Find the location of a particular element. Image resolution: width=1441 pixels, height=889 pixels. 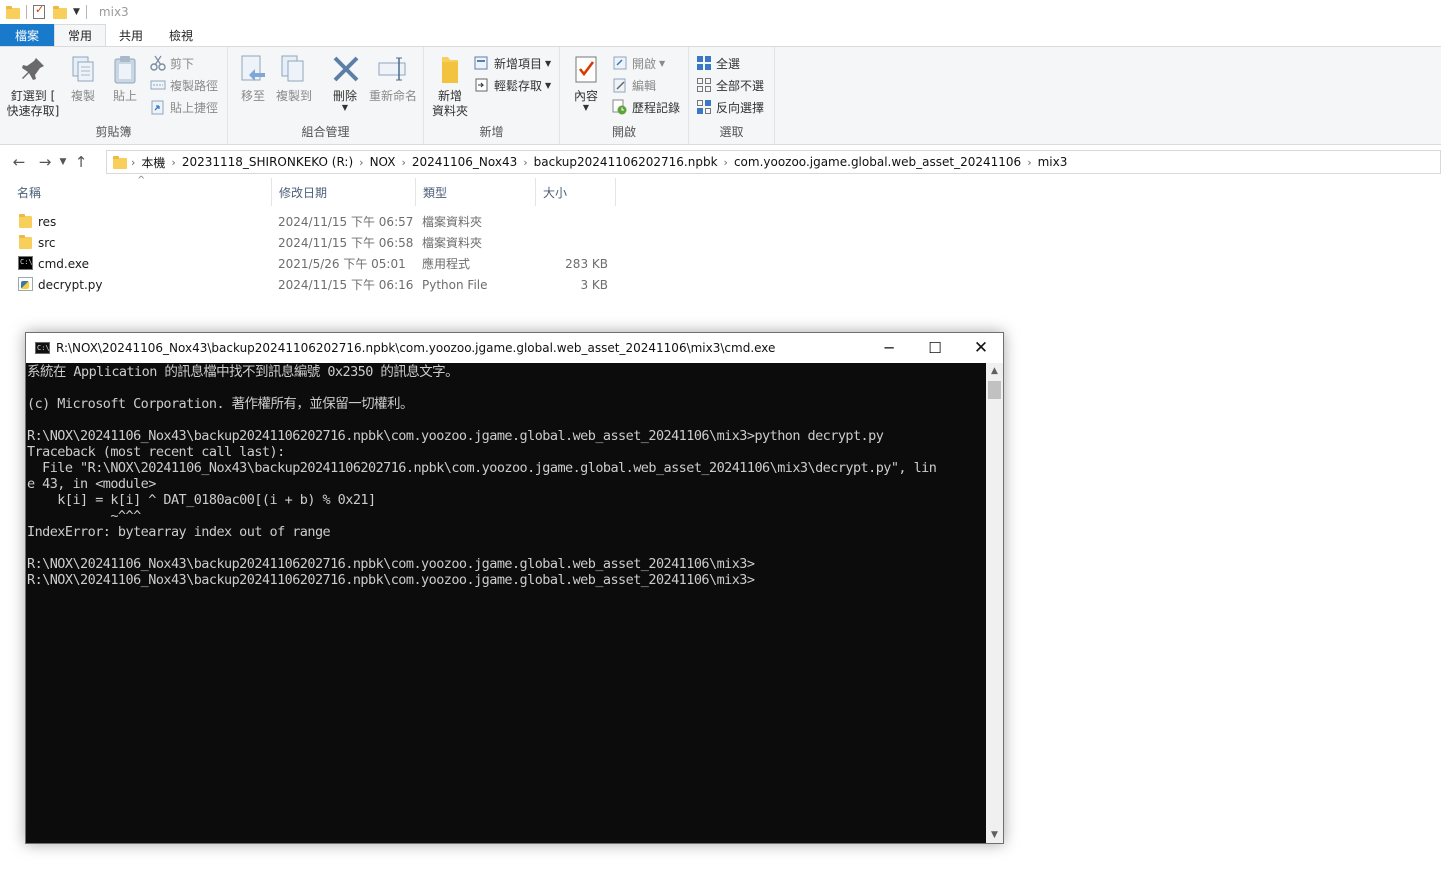

breadcrumb-backup: backup20241106202716.npbk is located at coordinates (626, 162).